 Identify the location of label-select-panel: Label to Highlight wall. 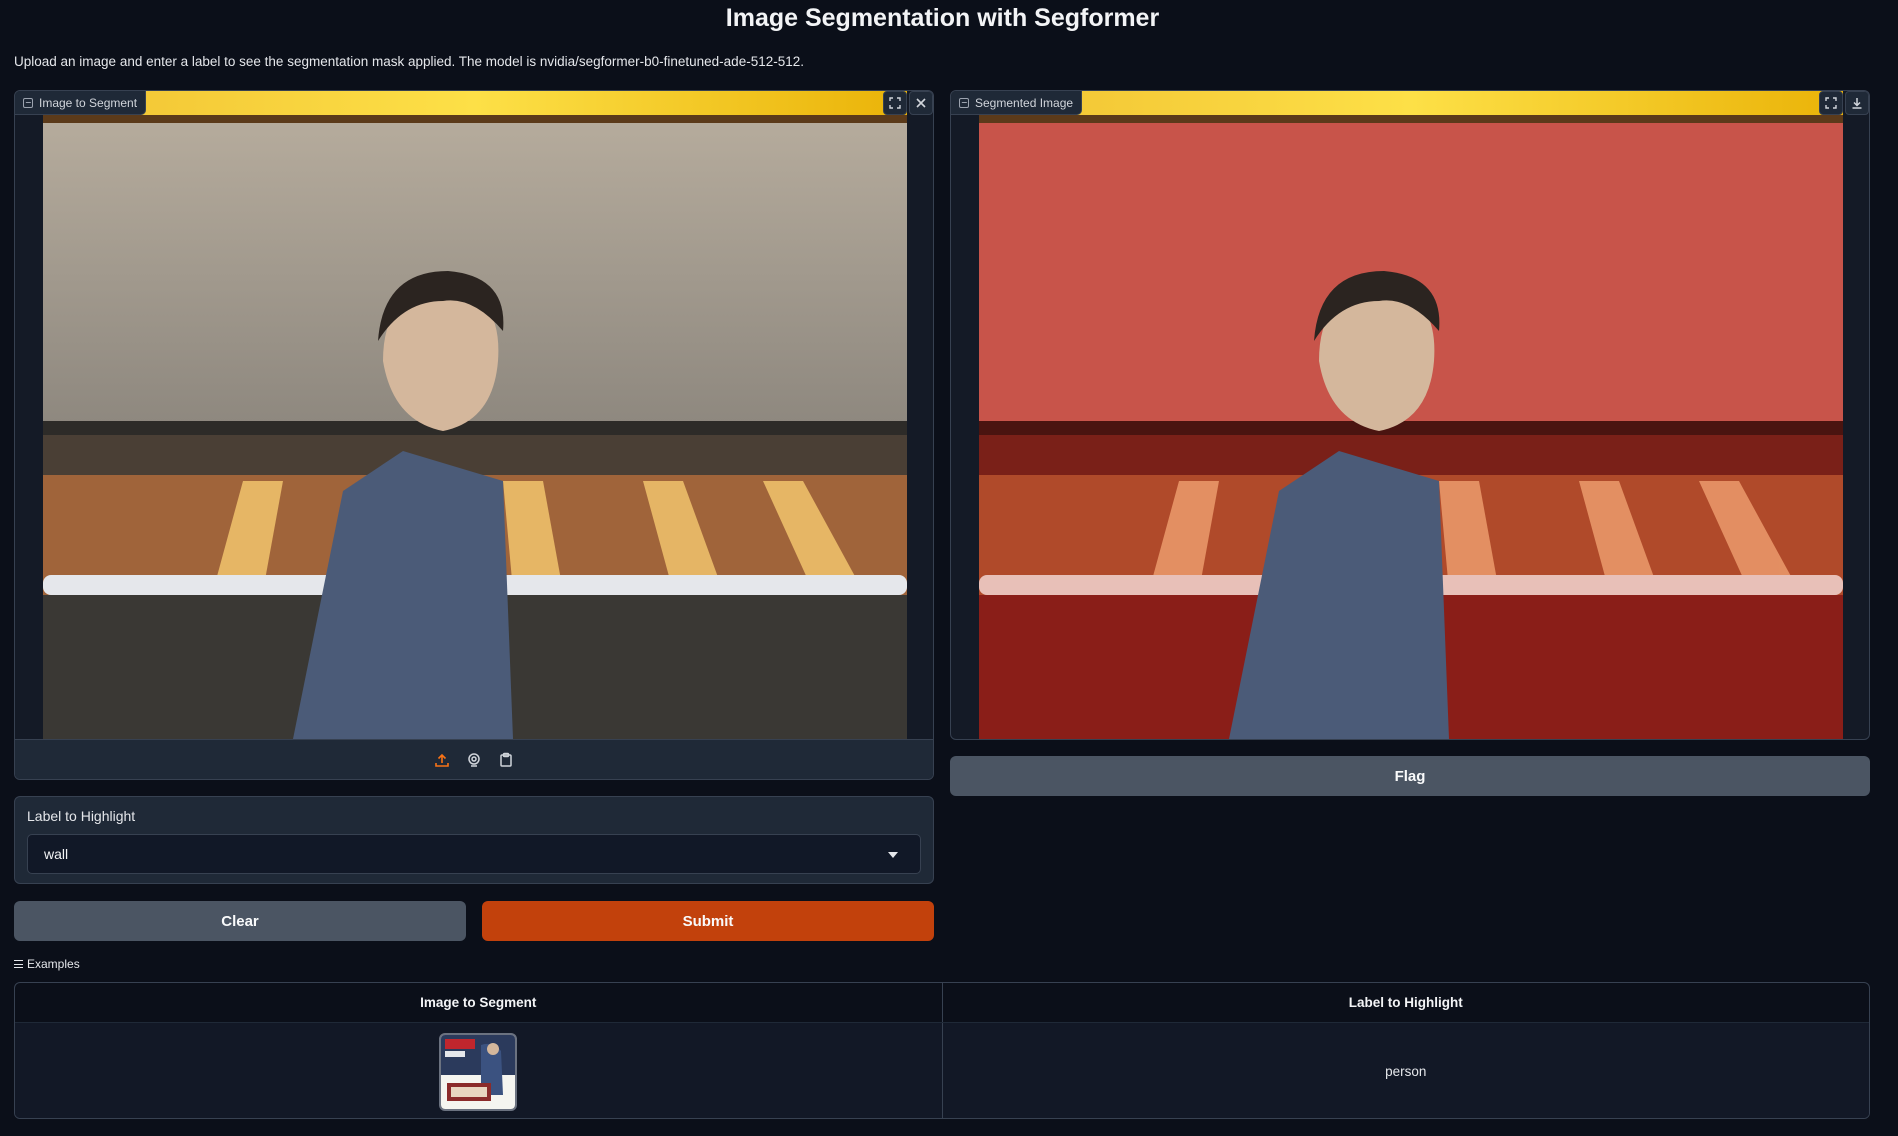
(474, 840).